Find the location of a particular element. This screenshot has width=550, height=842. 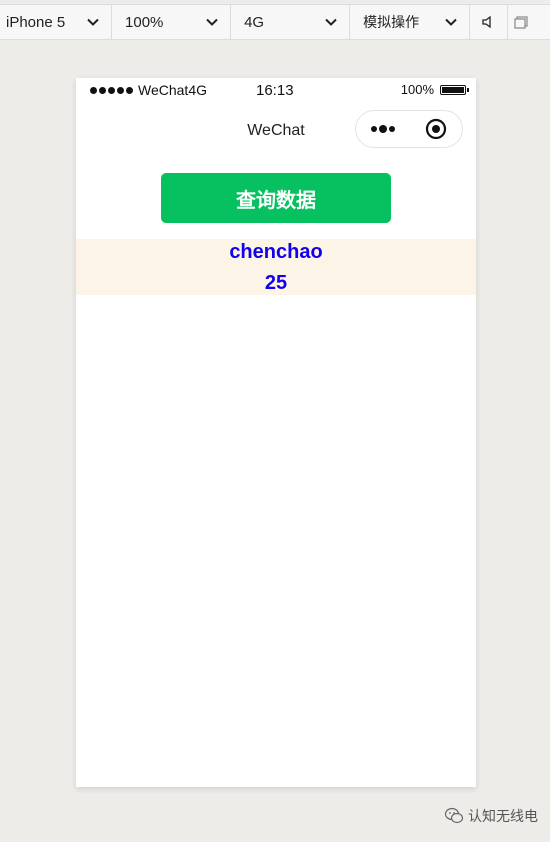

zoom-select: 100% is located at coordinates (172, 22).